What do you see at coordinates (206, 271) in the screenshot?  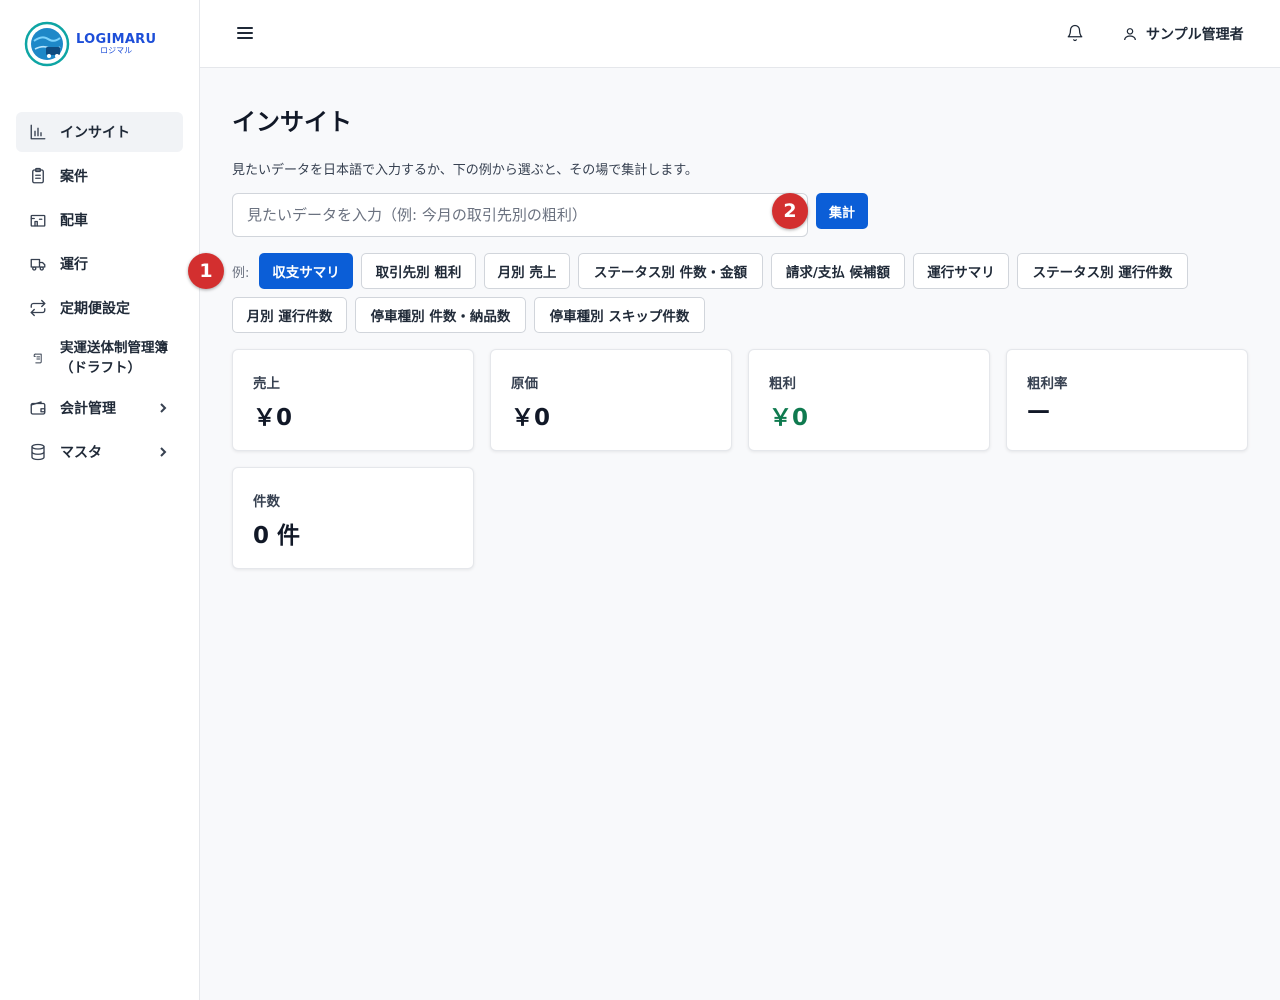 I see `step-badge-1: 1` at bounding box center [206, 271].